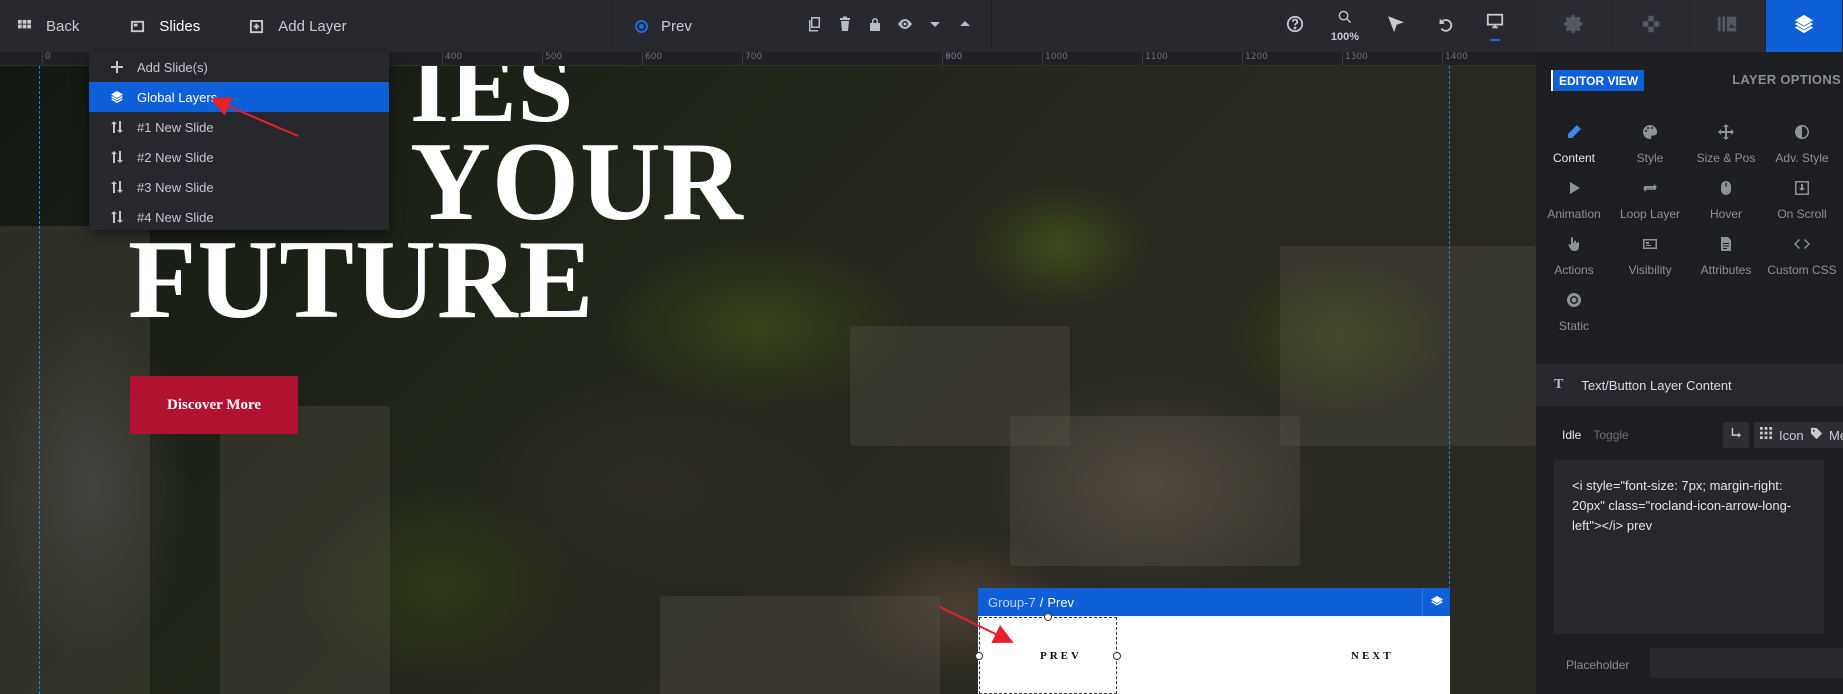 Image resolution: width=1843 pixels, height=694 pixels. I want to click on option-label: On Scroll, so click(1802, 214).